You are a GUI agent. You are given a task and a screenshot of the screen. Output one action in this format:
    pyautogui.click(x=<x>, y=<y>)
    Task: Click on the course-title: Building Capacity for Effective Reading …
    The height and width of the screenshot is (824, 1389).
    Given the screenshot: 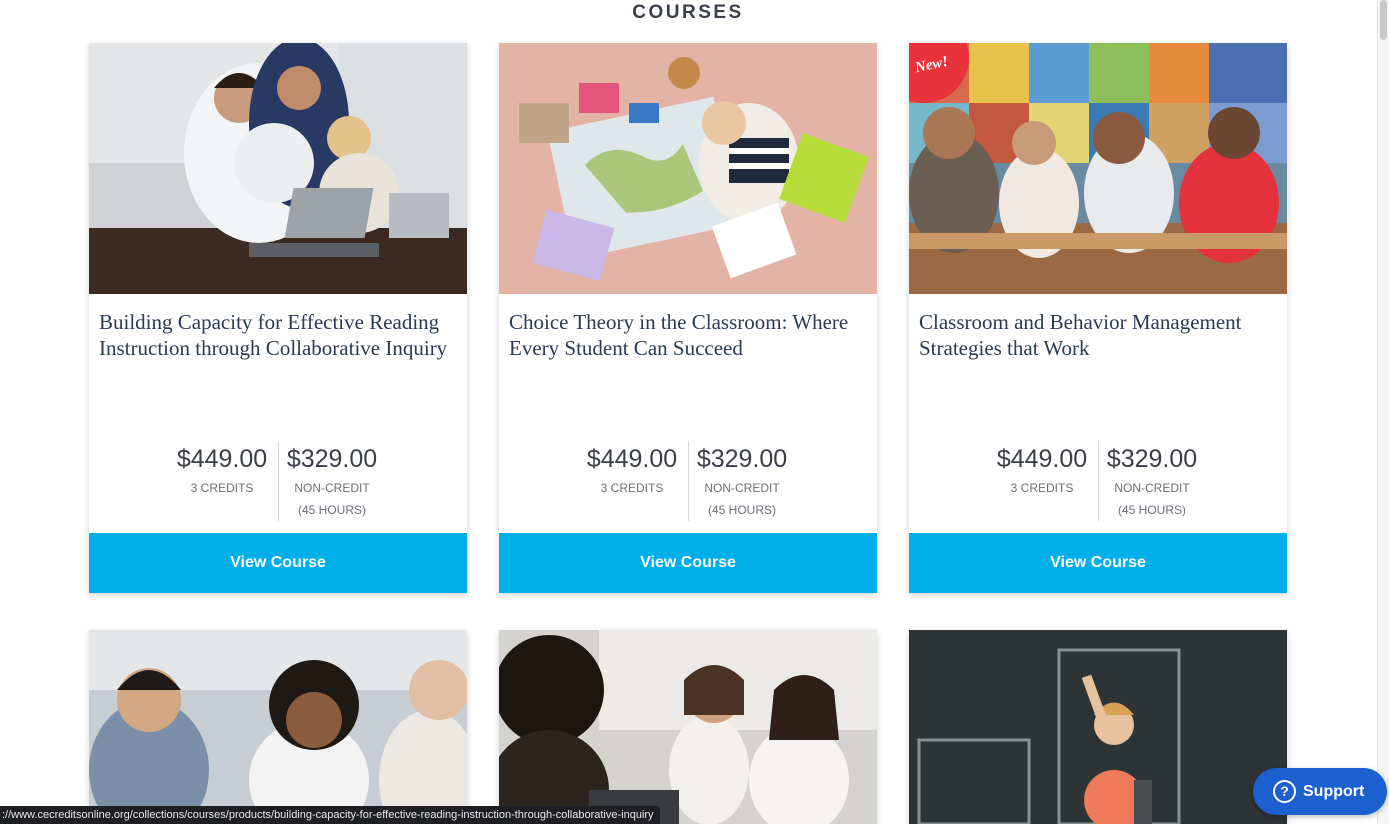 What is the action you would take?
    pyautogui.click(x=279, y=335)
    